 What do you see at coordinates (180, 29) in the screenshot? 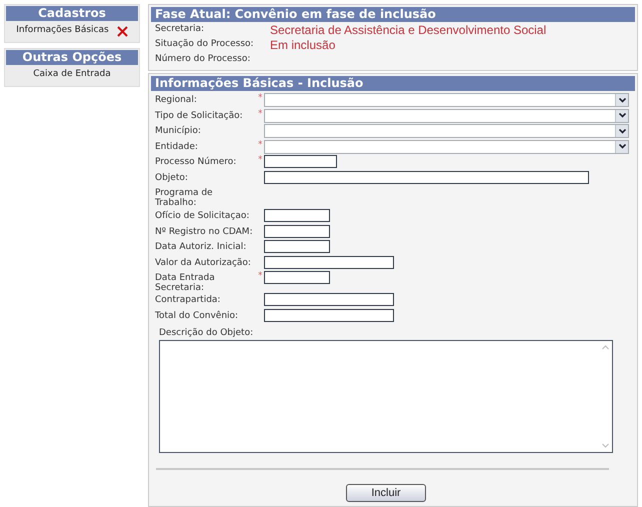
I see `field-label: Secretaria:` at bounding box center [180, 29].